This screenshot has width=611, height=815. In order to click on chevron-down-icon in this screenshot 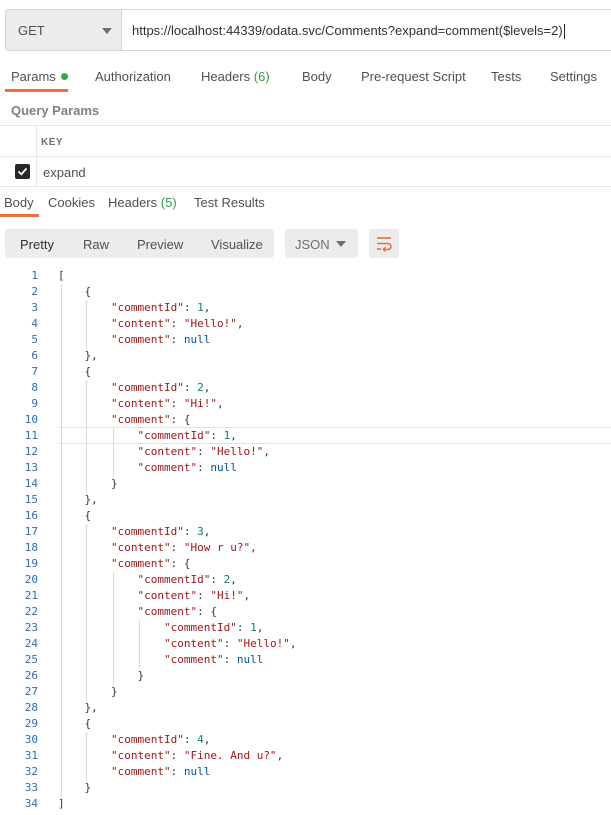, I will do `click(107, 31)`.